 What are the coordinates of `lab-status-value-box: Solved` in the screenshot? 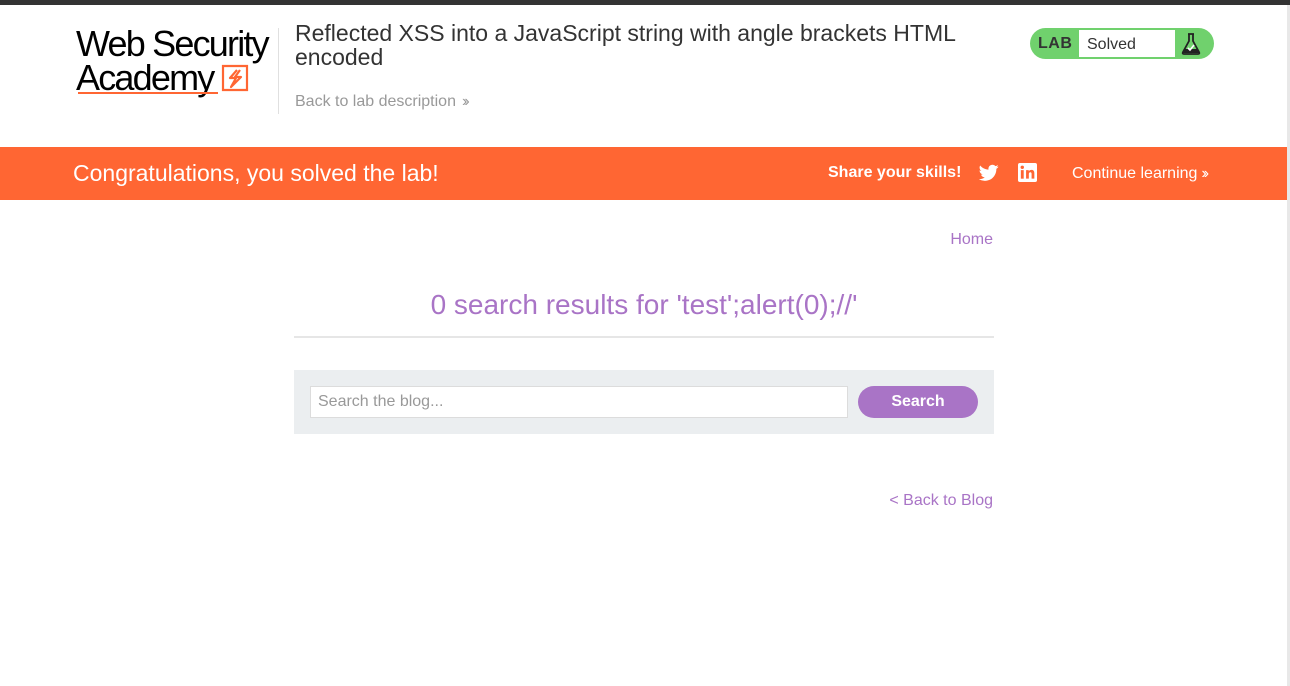 It's located at (1127, 43).